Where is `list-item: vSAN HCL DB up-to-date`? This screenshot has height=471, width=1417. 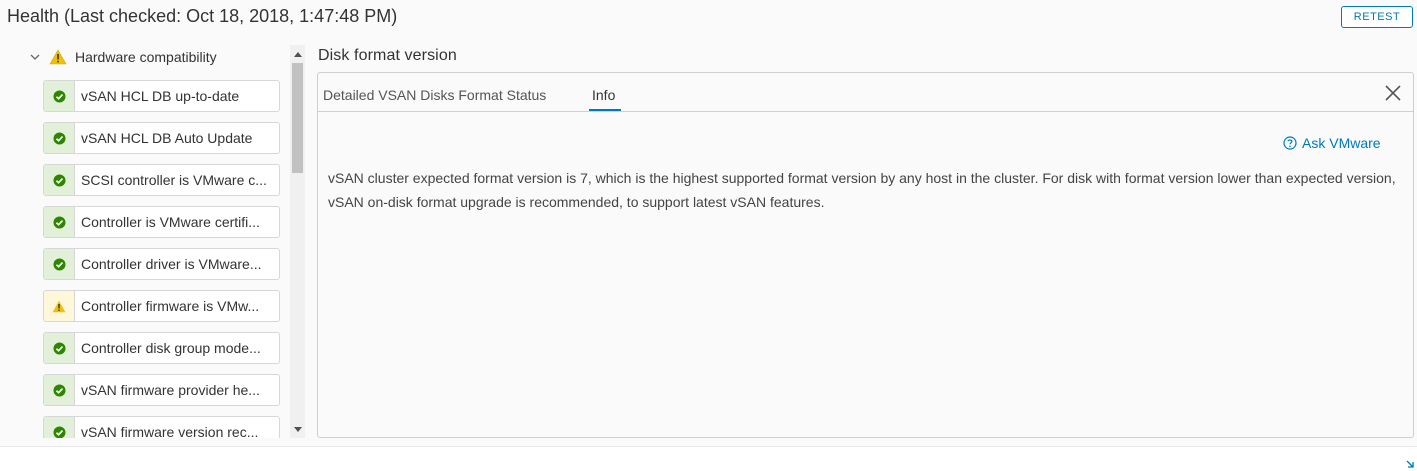 list-item: vSAN HCL DB up-to-date is located at coordinates (161, 96).